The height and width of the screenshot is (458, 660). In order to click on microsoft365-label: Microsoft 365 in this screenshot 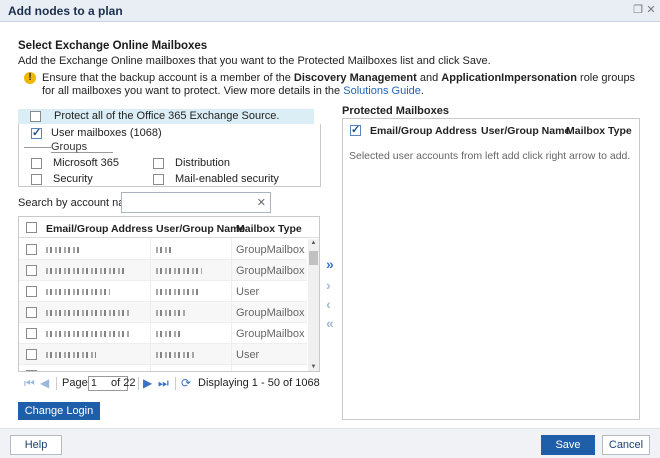, I will do `click(86, 163)`.